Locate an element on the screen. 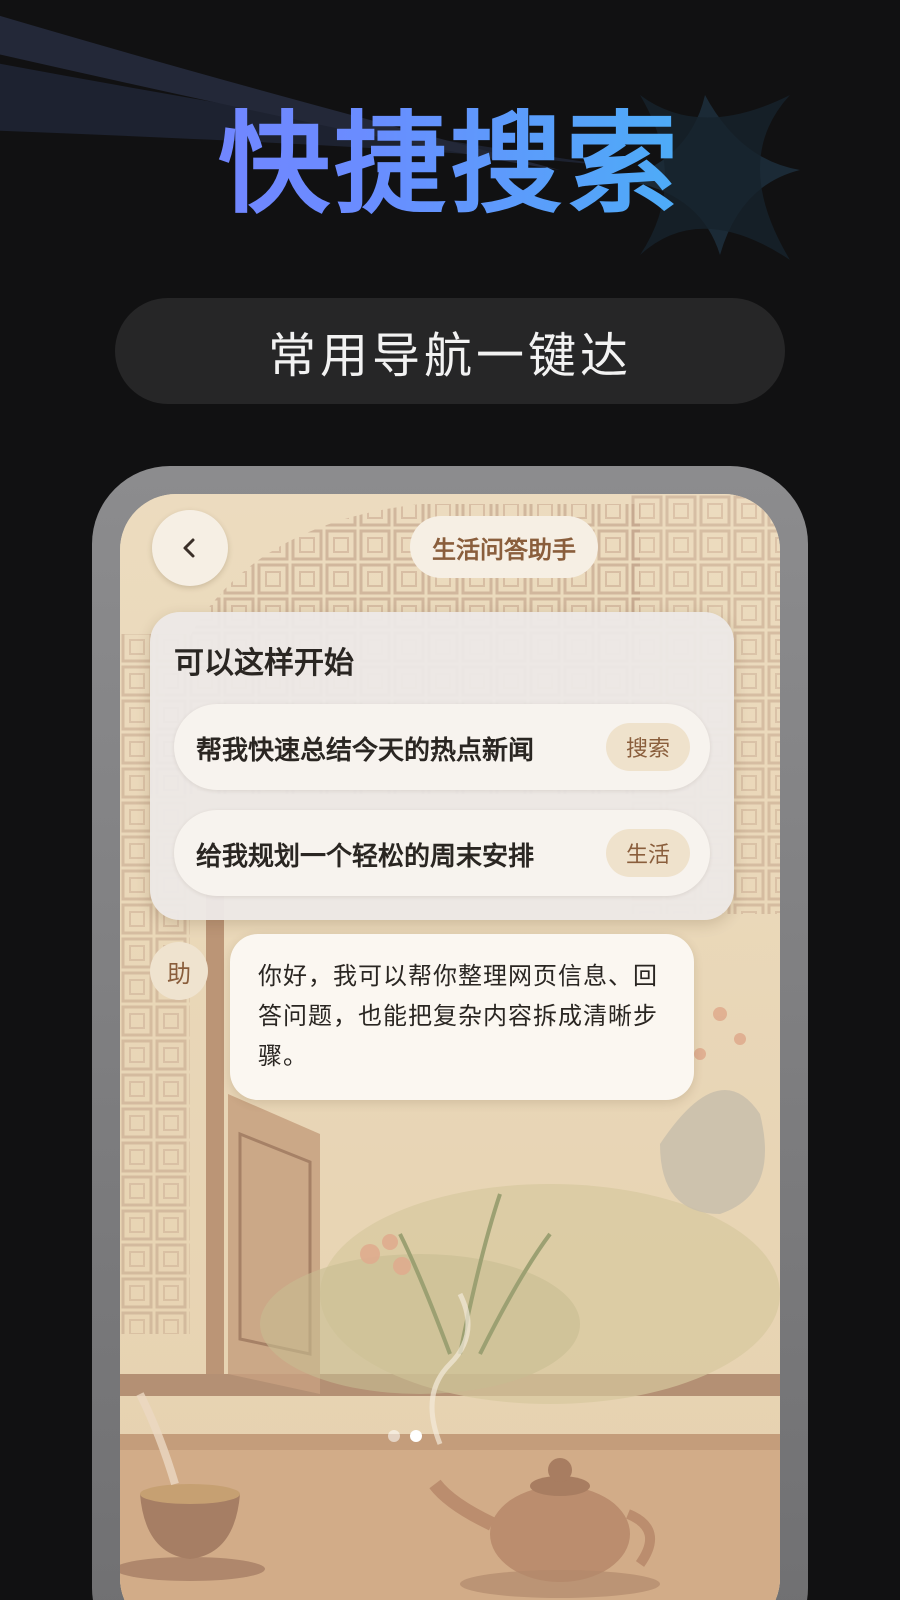 This screenshot has height=1600, width=900. assistant-message-bubble: 你好，我可以帮你整理网页信息、回答问题，也能把复杂内容拆成清晰步骤。 is located at coordinates (462, 1017).